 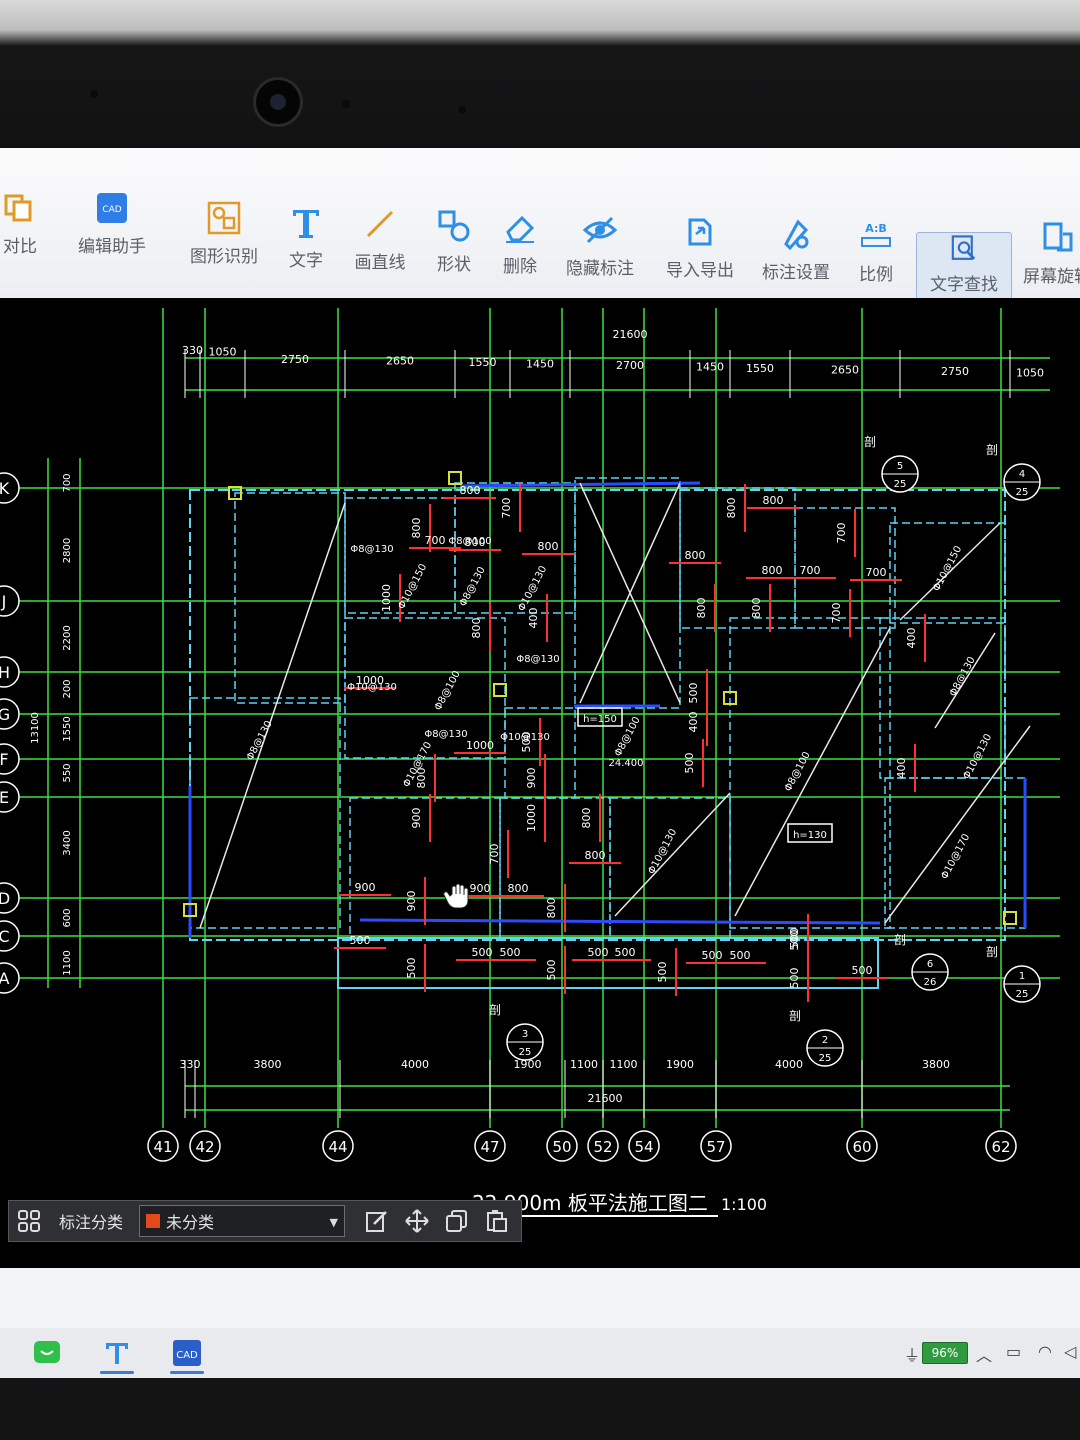 I want to click on slab-label: 24.400, so click(x=626, y=763).